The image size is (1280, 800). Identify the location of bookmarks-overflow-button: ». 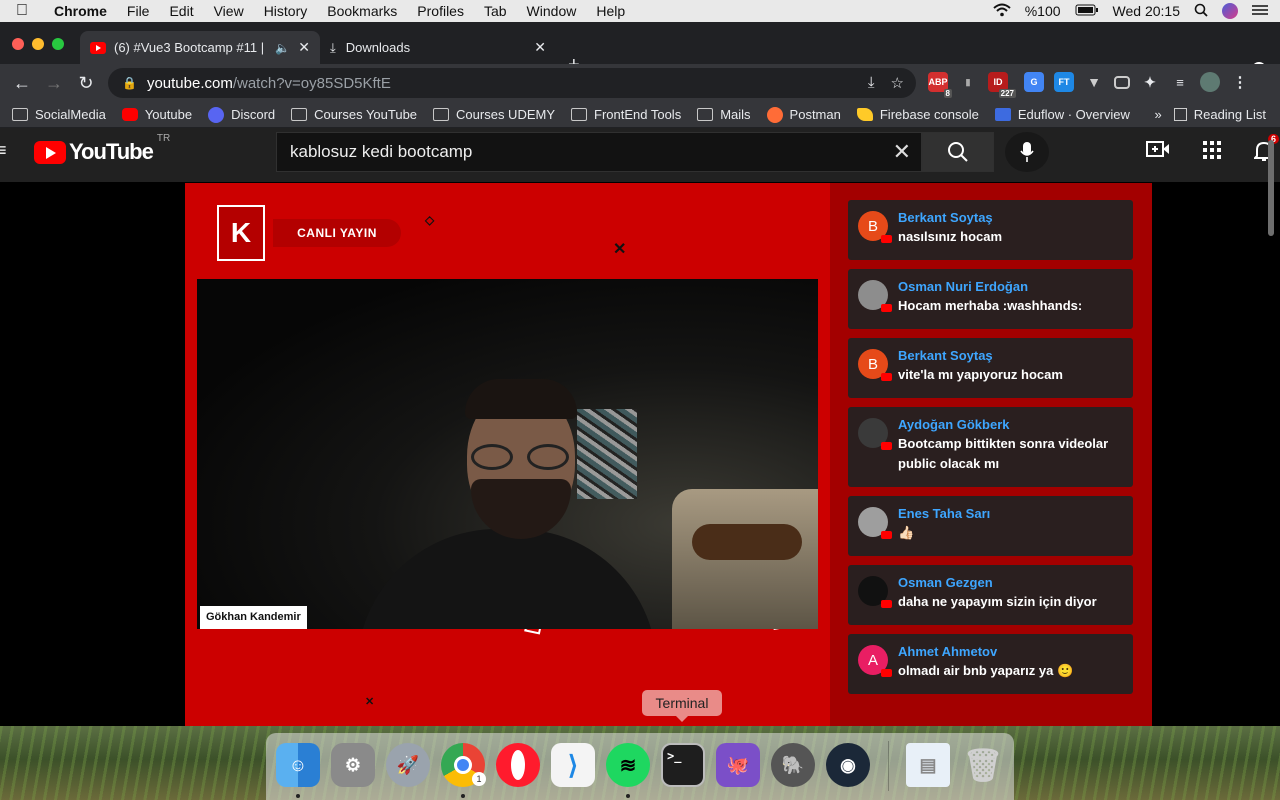
(1157, 114).